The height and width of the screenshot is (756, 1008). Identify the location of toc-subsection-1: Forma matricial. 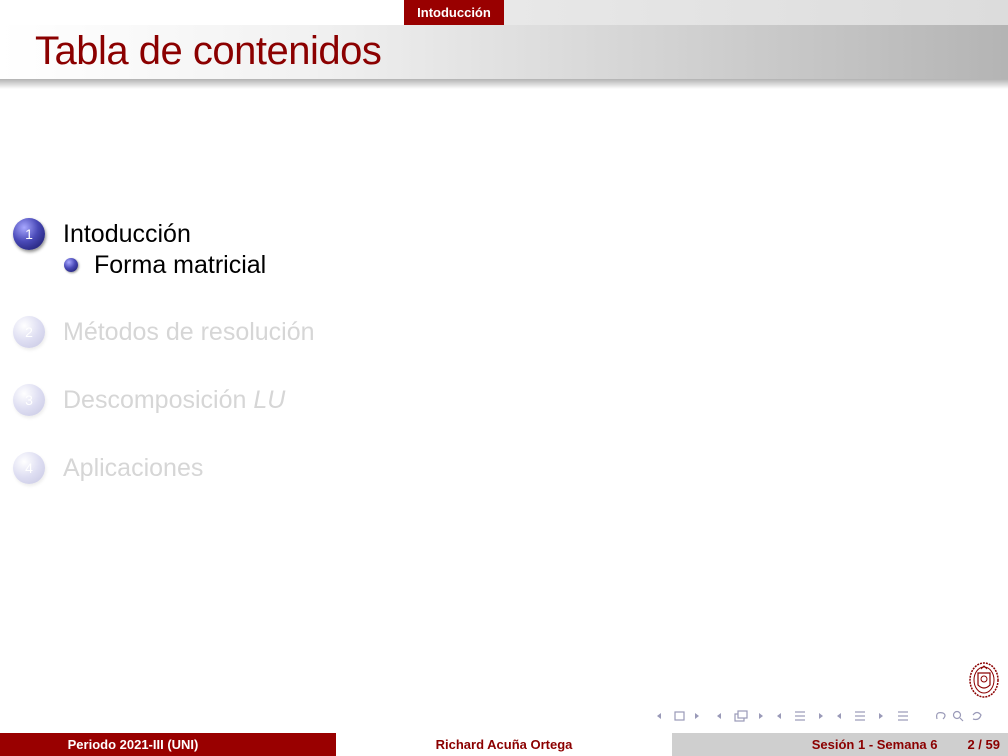
(165, 265).